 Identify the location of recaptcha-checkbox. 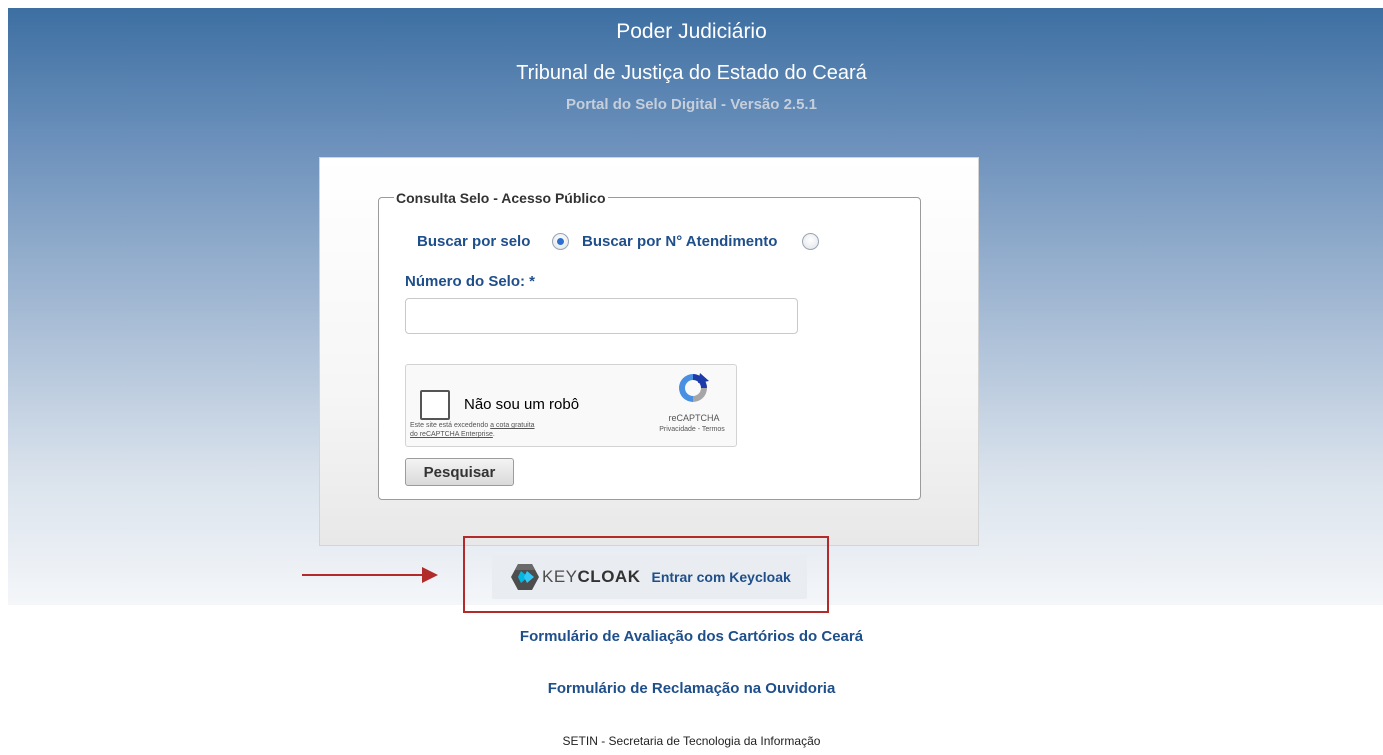
(435, 405).